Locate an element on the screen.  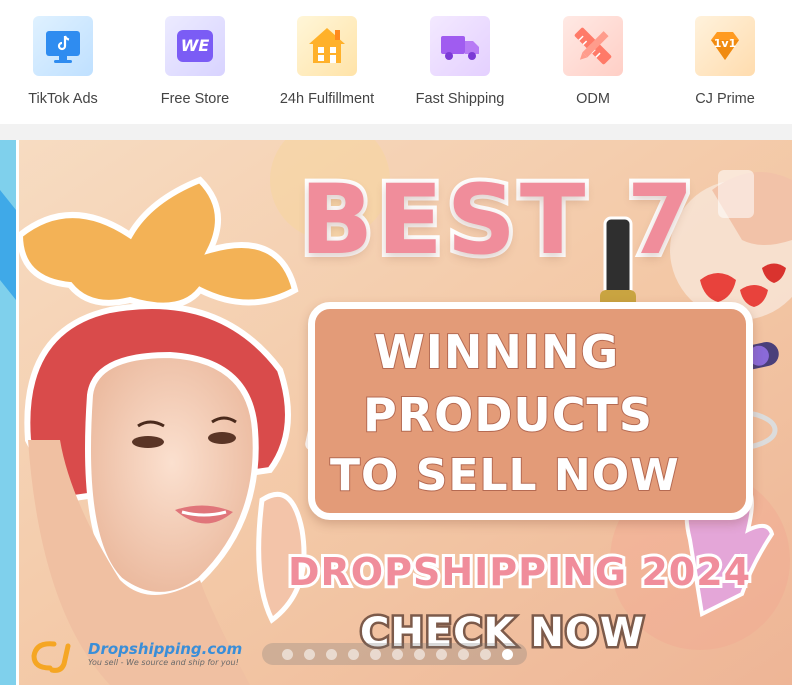
we-store-glyph: WE is located at coordinates (195, 45).